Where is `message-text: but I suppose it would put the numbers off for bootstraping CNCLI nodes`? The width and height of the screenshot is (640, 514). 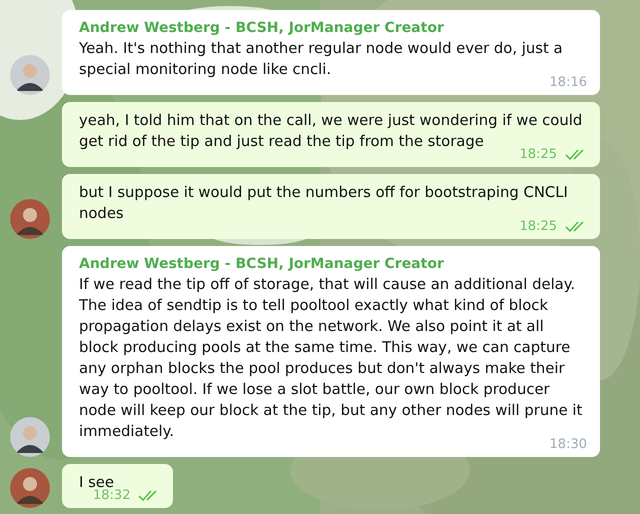
message-text: but I suppose it would put the numbers off for bootstraping CNCLI nodes is located at coordinates (324, 202).